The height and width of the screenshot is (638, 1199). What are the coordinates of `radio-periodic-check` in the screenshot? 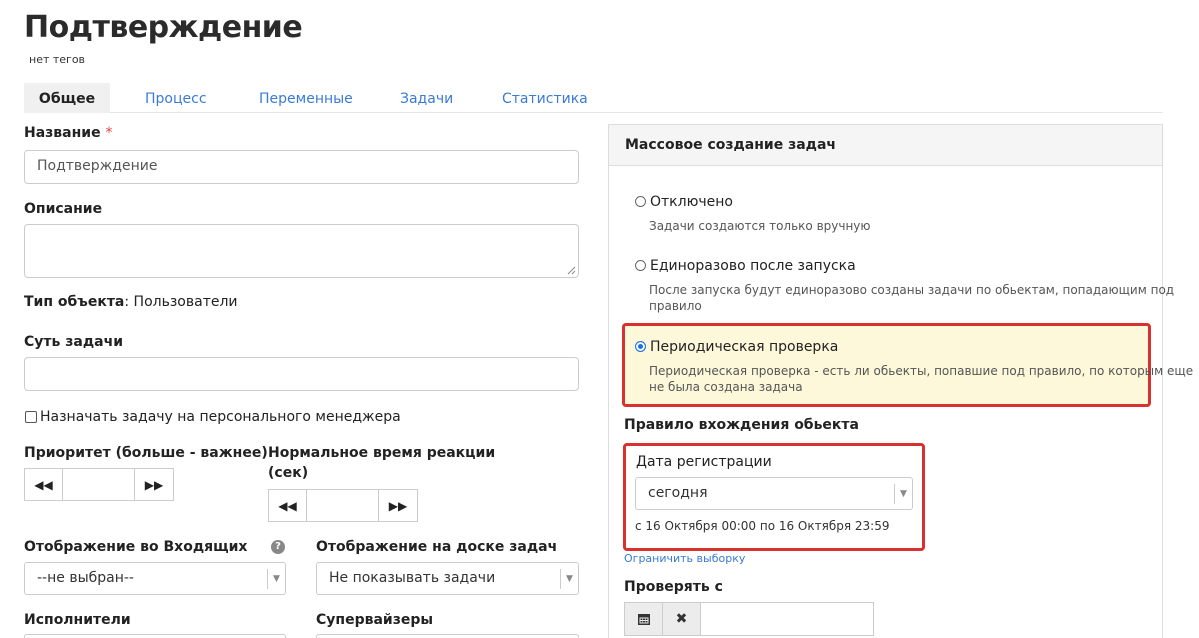 It's located at (640, 346).